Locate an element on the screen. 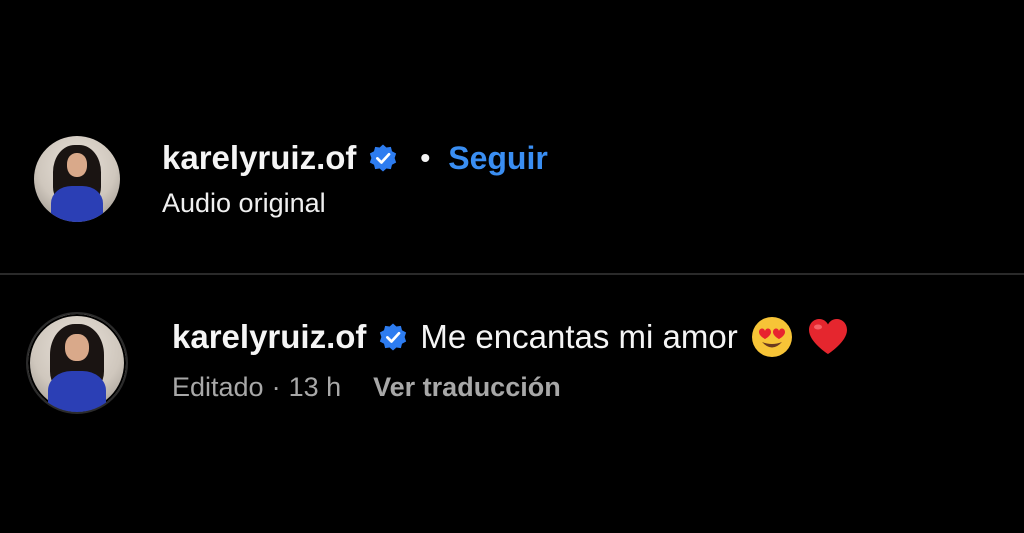 The image size is (1024, 533). post-header-text: karelyruiz.of • Seguir Audio original is located at coordinates (355, 177).